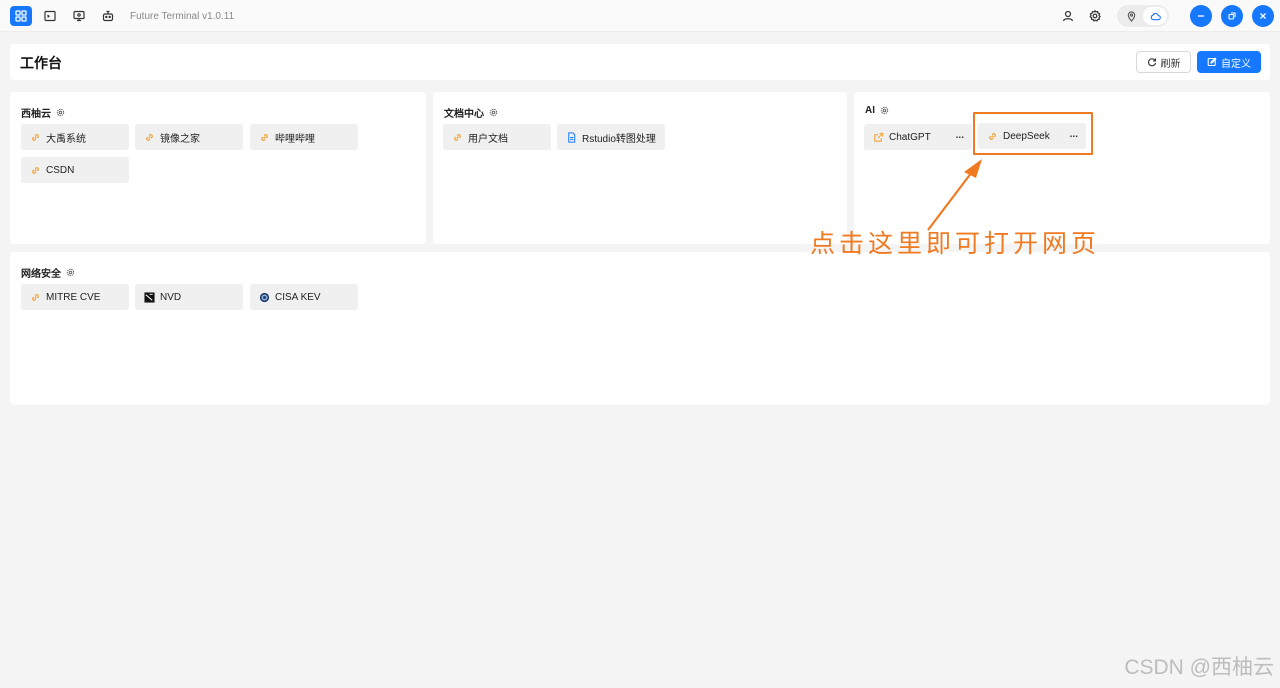 This screenshot has width=1280, height=688. I want to click on shortcut-label: CSDN, so click(60, 170).